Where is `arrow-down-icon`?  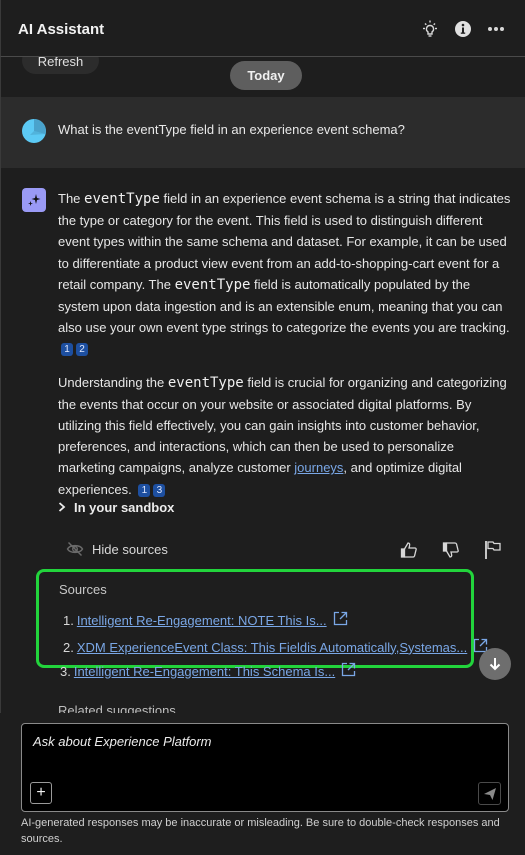 arrow-down-icon is located at coordinates (495, 664).